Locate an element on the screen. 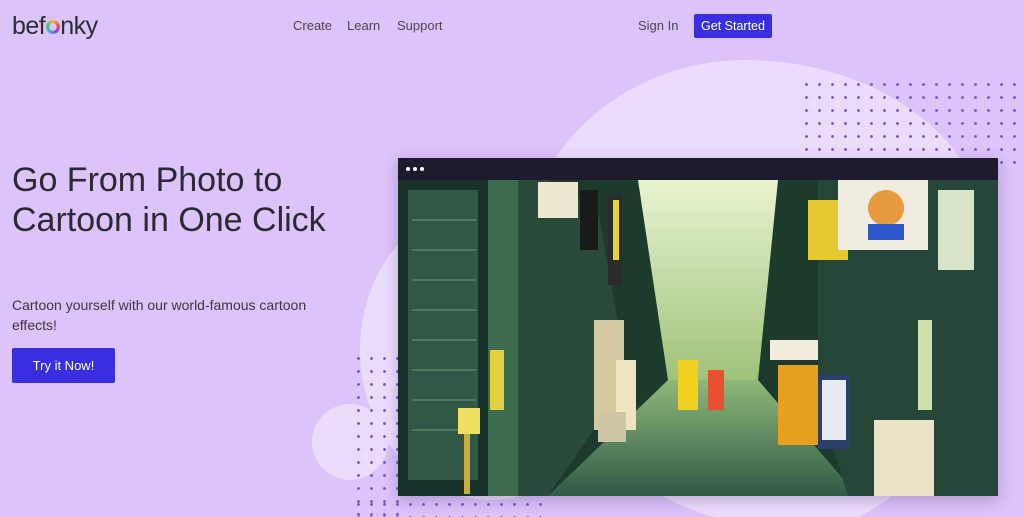 The image size is (1024, 517). get-started-button: Get Started is located at coordinates (733, 26).